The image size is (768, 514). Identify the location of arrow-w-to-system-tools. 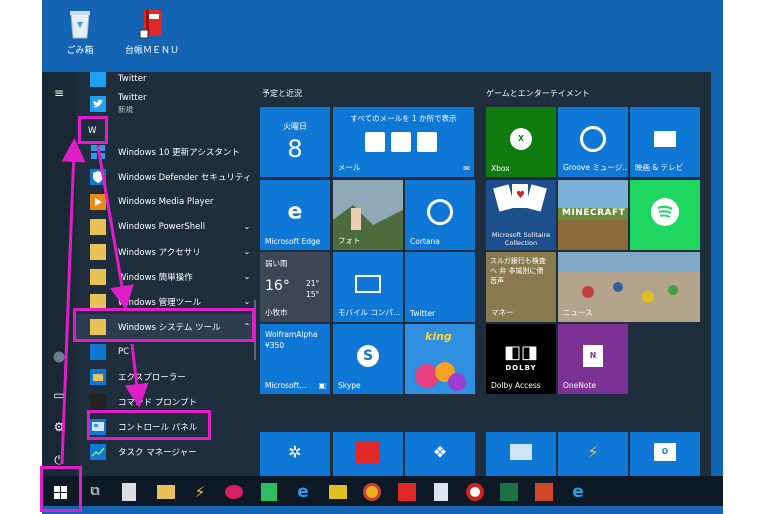
(115, 227).